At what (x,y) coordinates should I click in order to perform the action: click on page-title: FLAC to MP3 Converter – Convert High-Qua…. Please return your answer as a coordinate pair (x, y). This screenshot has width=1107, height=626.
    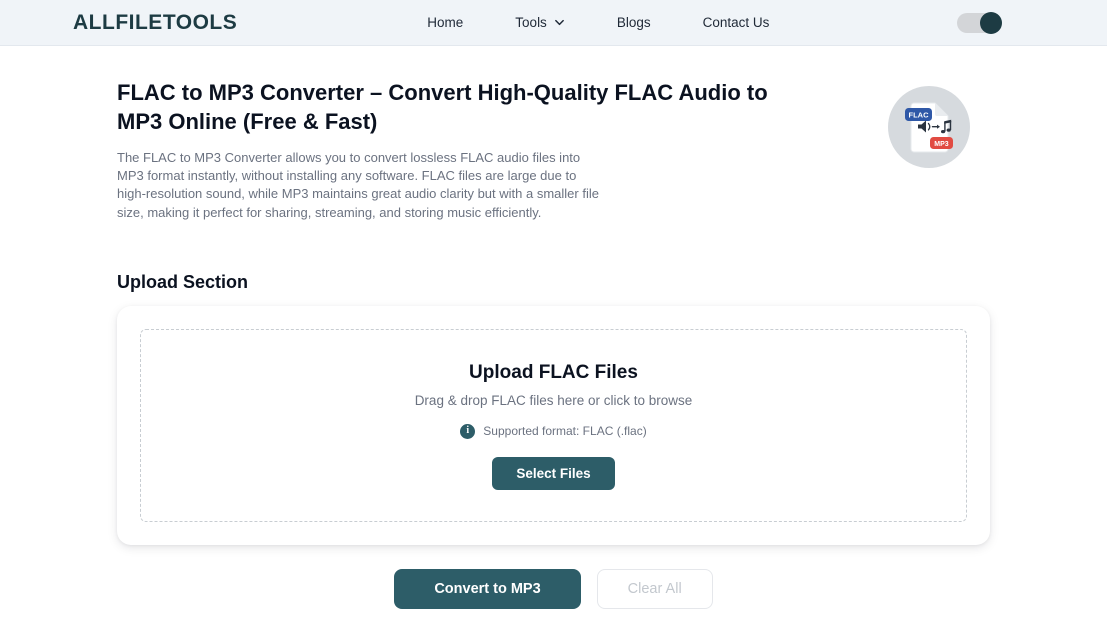
    Looking at the image, I should click on (442, 107).